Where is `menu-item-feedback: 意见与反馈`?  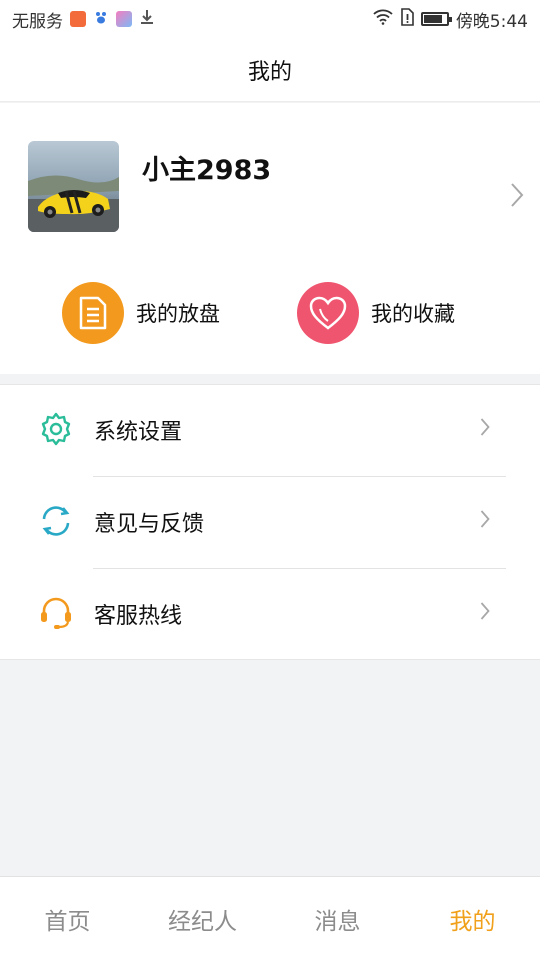 menu-item-feedback: 意见与反馈 is located at coordinates (270, 523).